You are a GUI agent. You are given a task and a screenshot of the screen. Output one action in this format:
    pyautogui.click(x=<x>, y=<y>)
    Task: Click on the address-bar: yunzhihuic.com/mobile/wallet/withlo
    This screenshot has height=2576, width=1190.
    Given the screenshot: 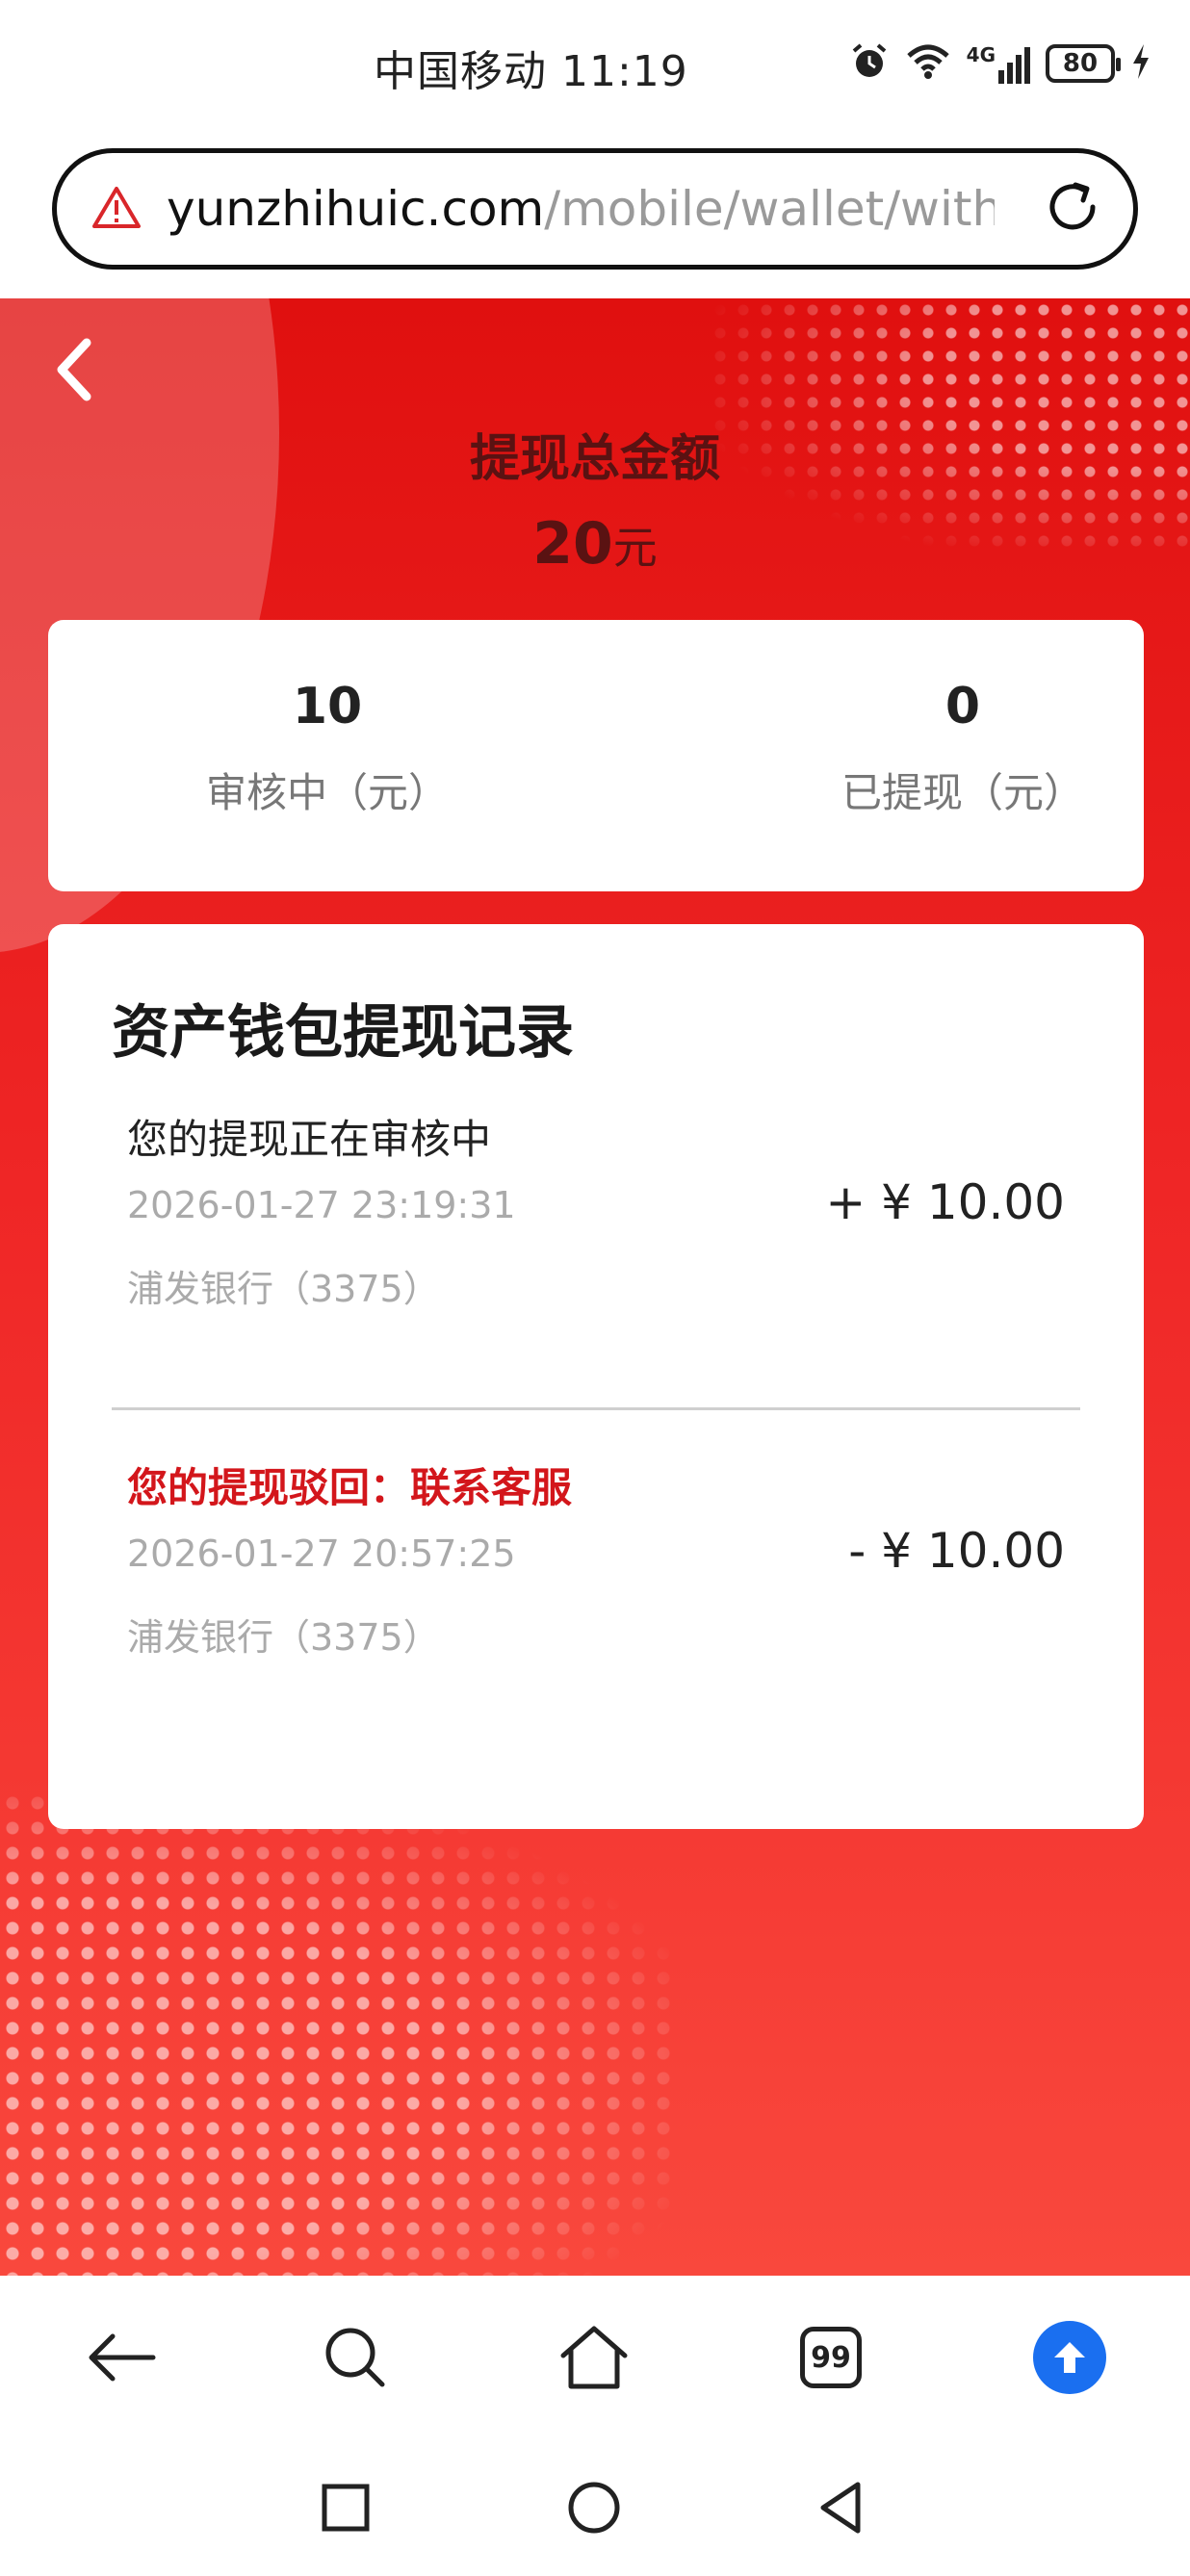 What is the action you would take?
    pyautogui.click(x=595, y=209)
    